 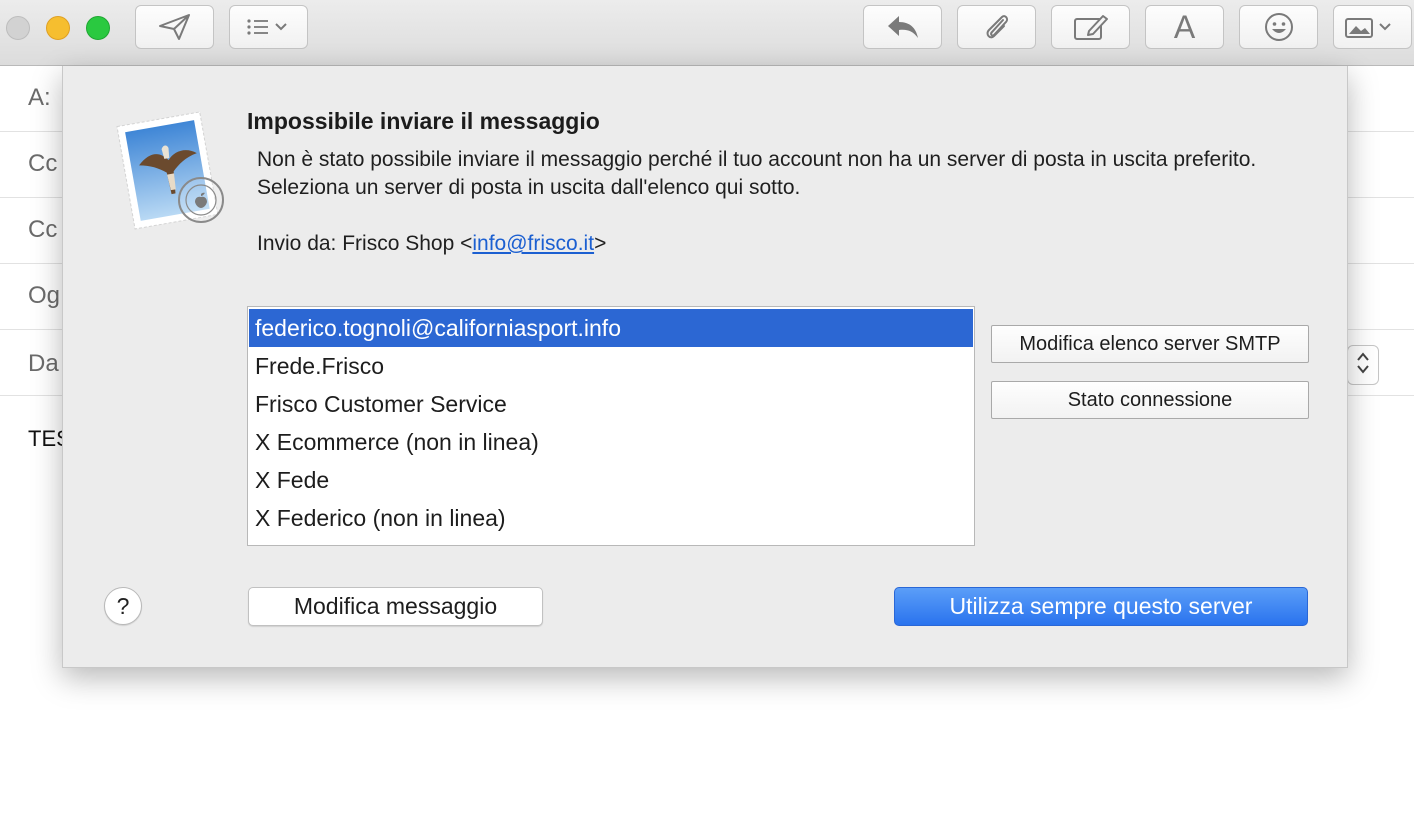 I want to click on font-a-icon: A, so click(x=1184, y=26).